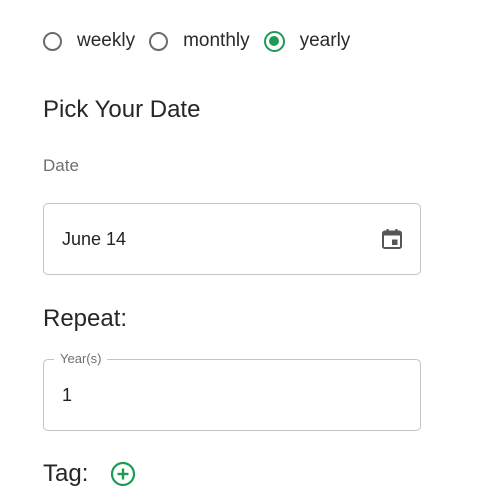 This screenshot has width=480, height=503. I want to click on date-field-caption: Date, so click(61, 165).